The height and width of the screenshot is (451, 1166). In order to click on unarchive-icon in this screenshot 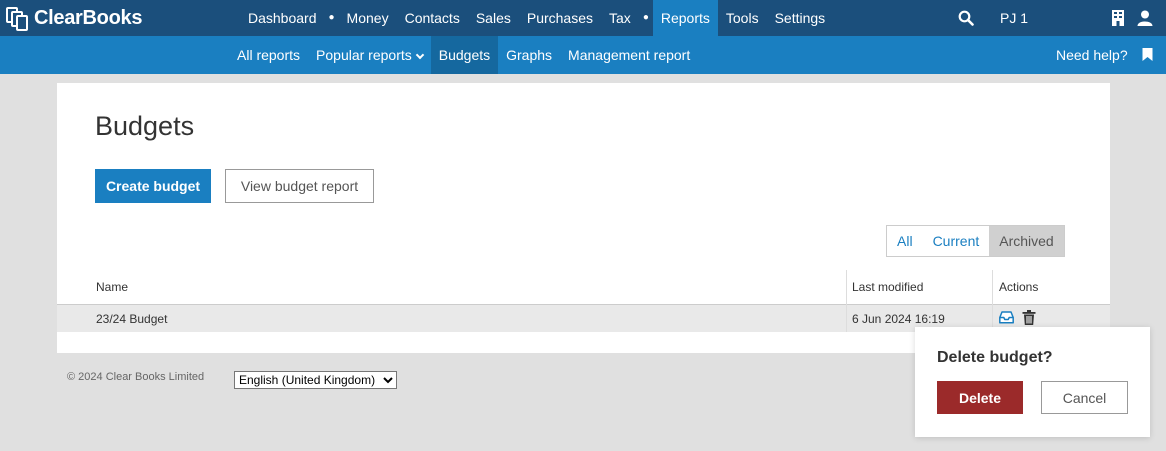, I will do `click(1006, 317)`.